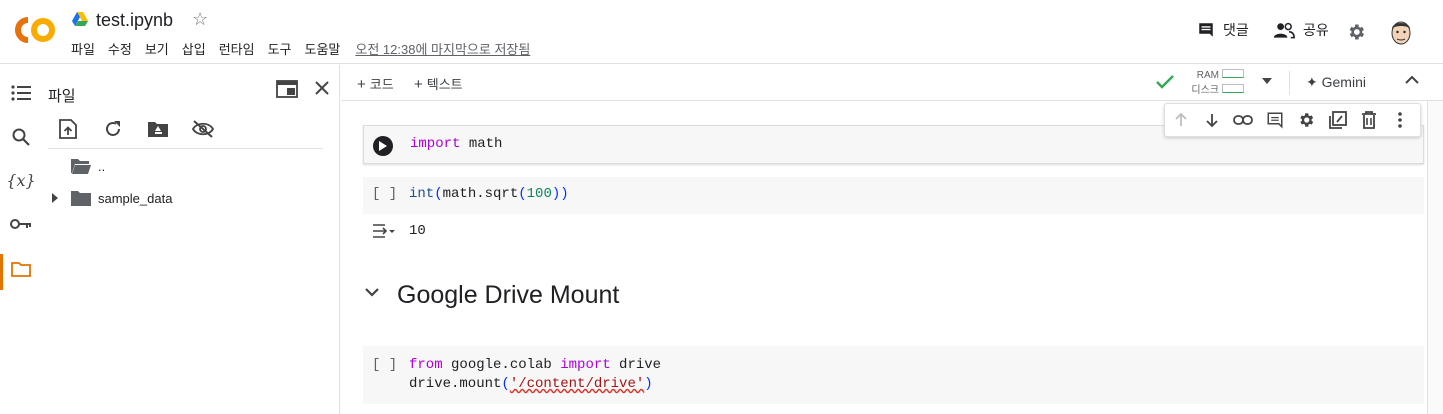 Image resolution: width=1443 pixels, height=414 pixels. I want to click on comments-button: 댓글, so click(1223, 30).